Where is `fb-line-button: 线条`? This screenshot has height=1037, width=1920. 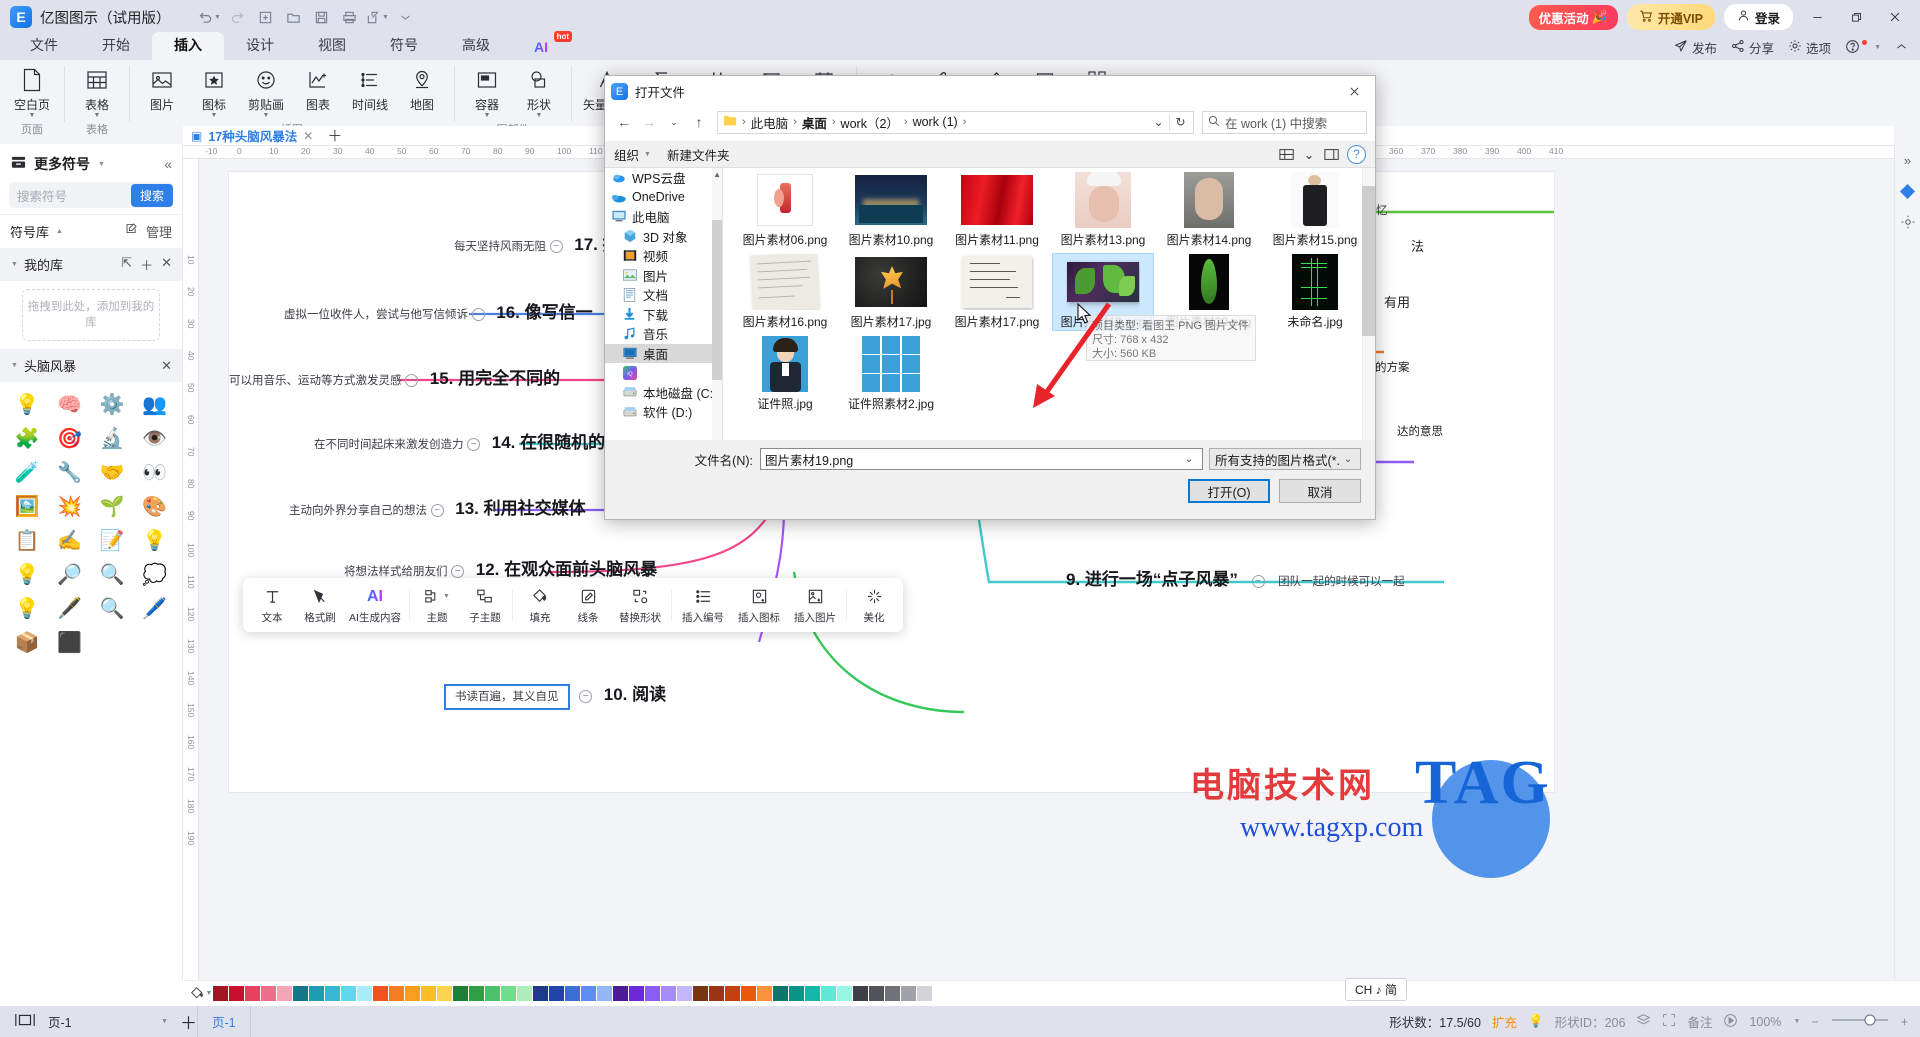
fb-line-button: 线条 is located at coordinates (588, 605).